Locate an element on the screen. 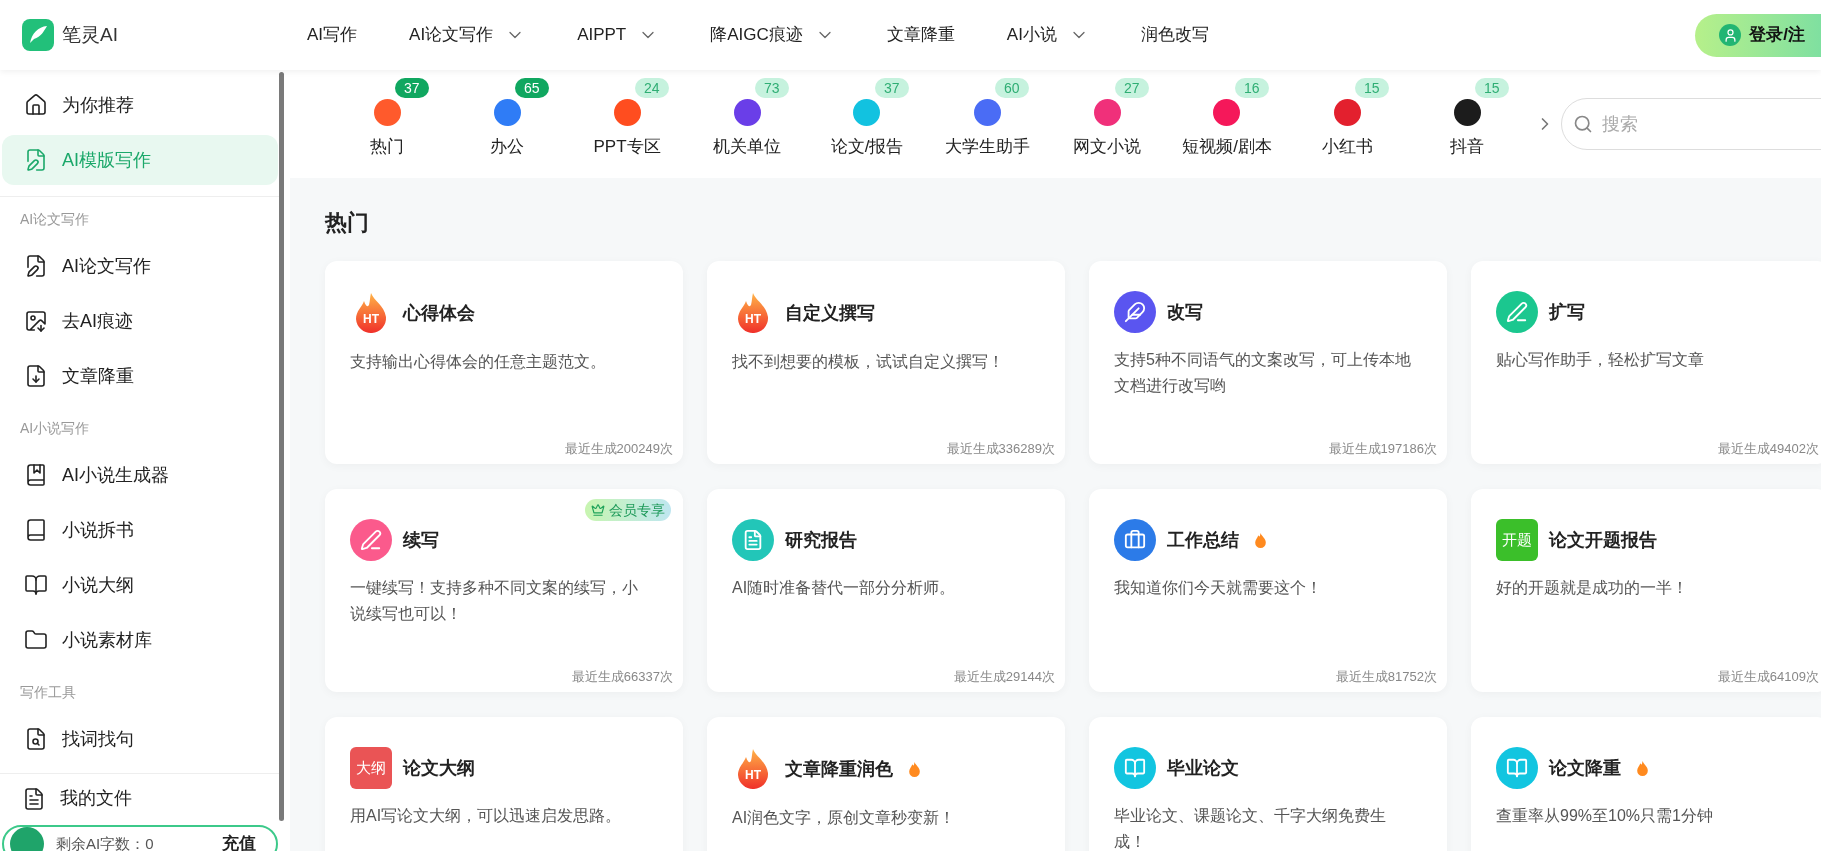 This screenshot has height=851, width=1821. count-badge: 24 is located at coordinates (652, 88).